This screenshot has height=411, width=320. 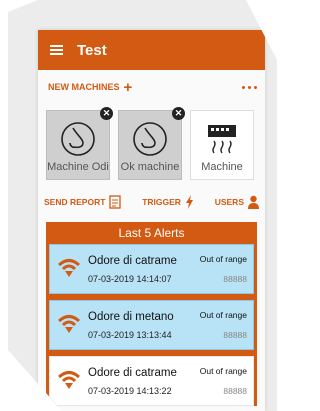 I want to click on machines-list: Machine Odi ✕ Ok machine ✕ Machine, so click(x=151, y=145).